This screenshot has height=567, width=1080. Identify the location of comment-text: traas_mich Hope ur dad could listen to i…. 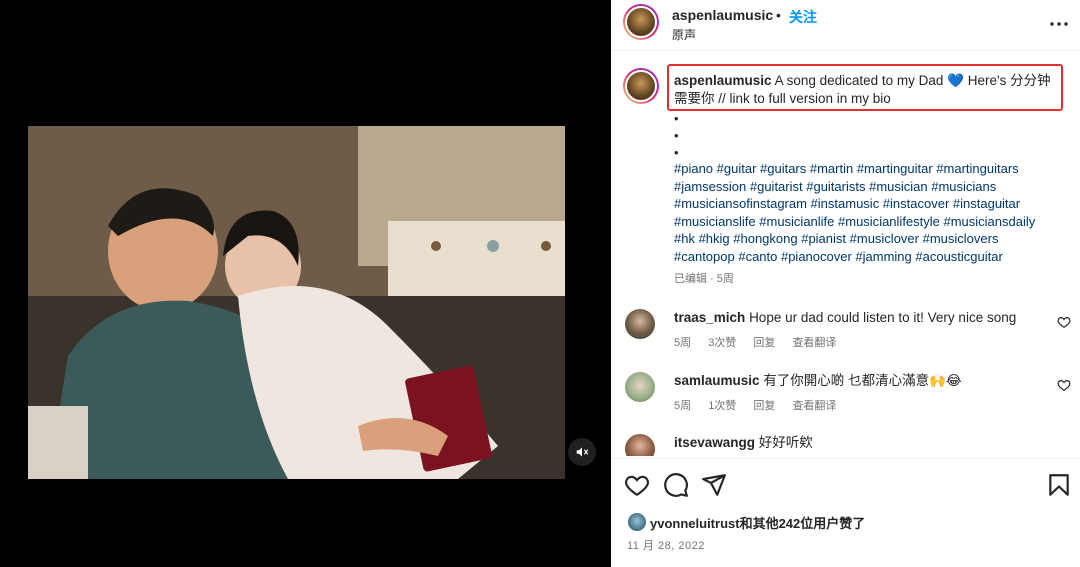
(859, 318).